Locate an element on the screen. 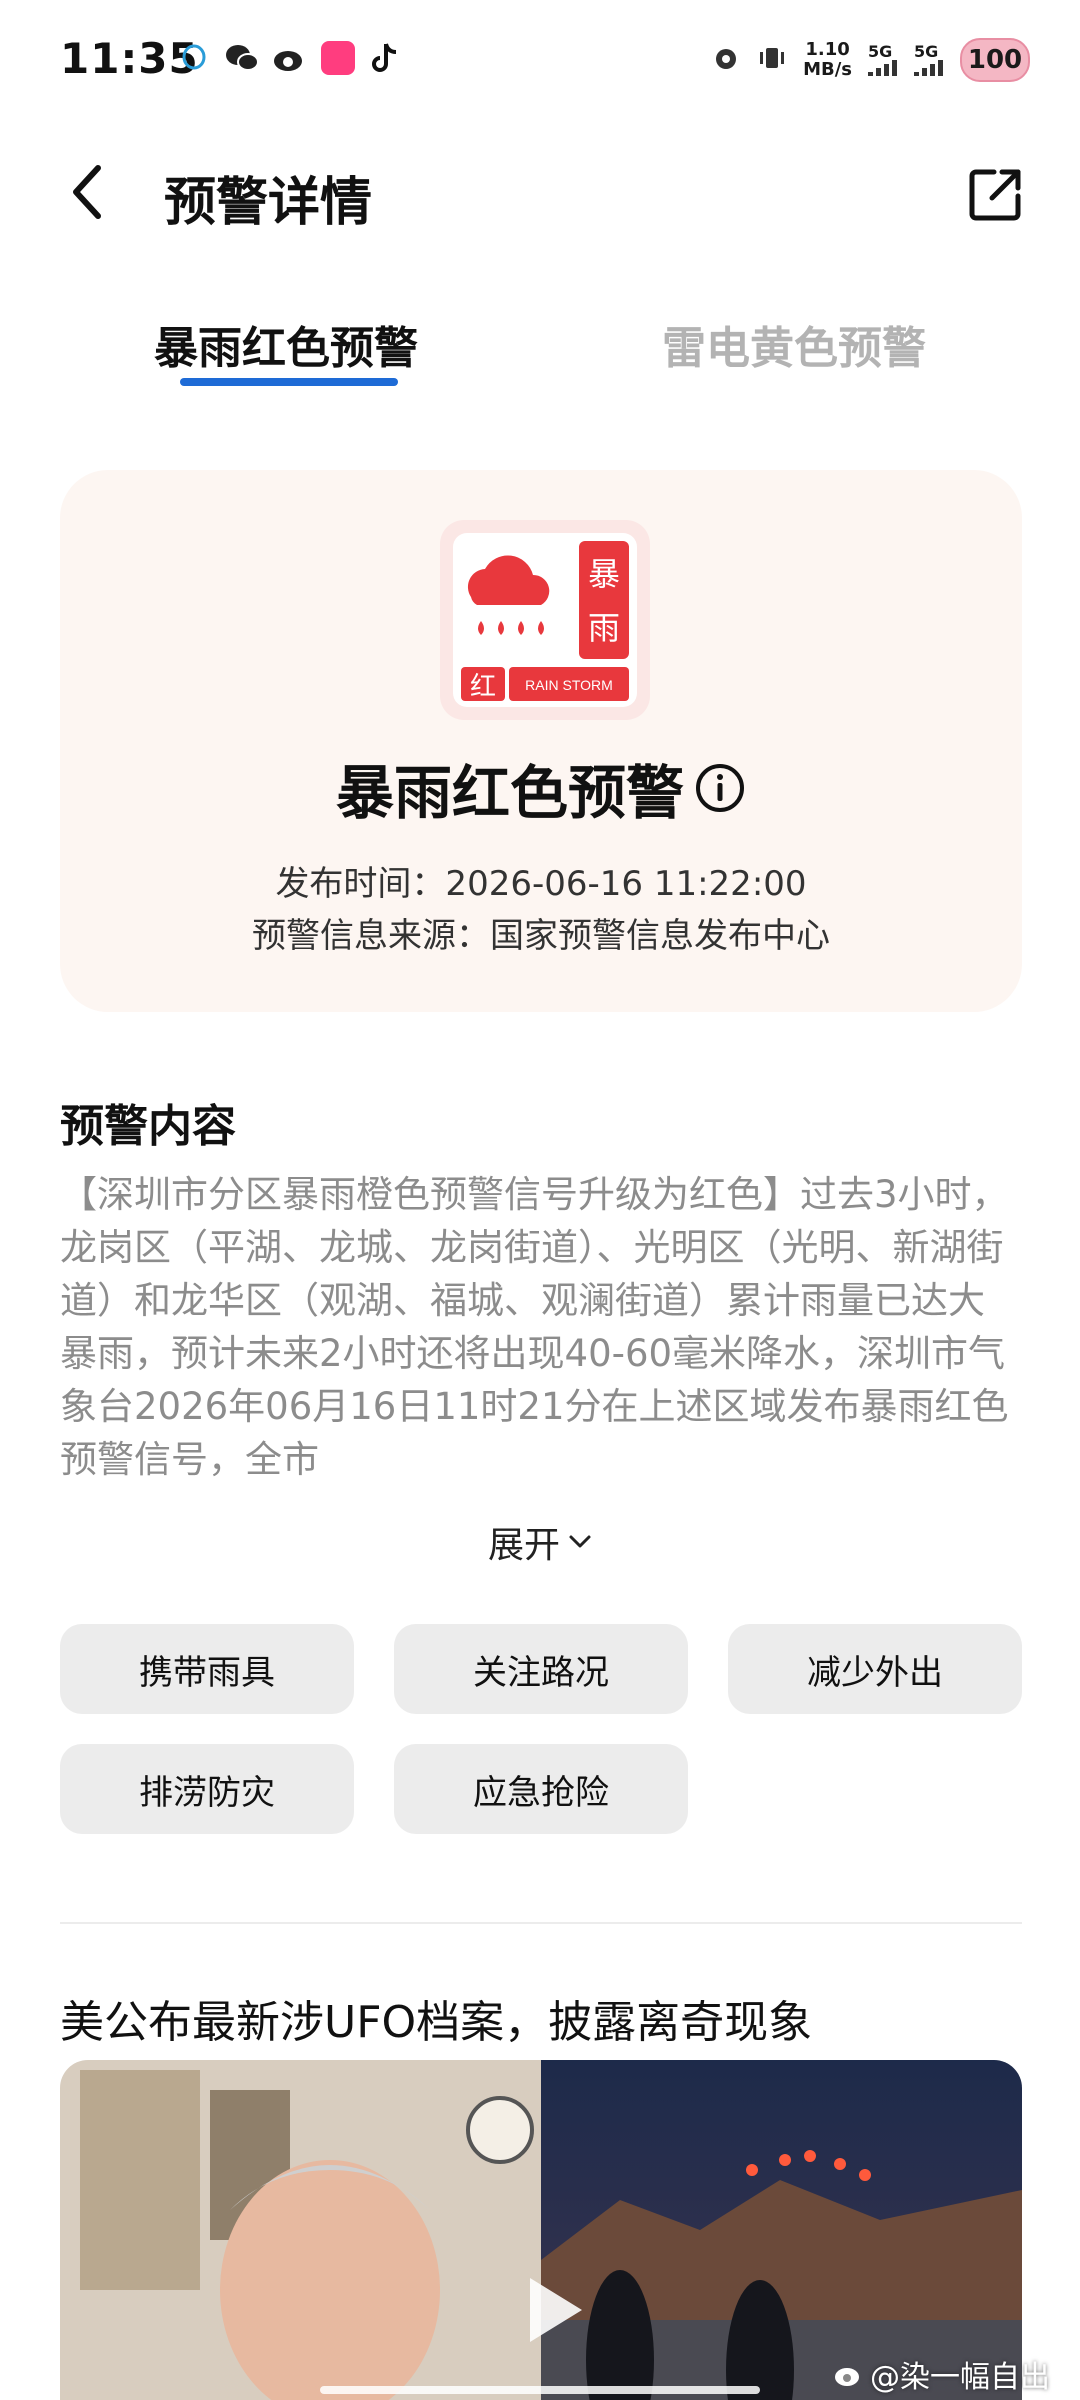  tab-thunder-yellow: 雷电黄色预警 is located at coordinates (794, 344).